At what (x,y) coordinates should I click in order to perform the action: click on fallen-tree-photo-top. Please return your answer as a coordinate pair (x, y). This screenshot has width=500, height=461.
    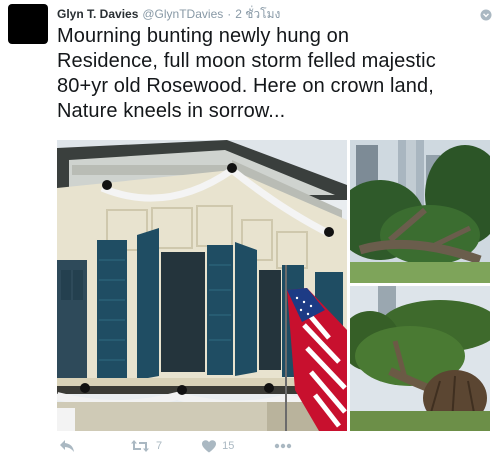
    Looking at the image, I should click on (420, 211).